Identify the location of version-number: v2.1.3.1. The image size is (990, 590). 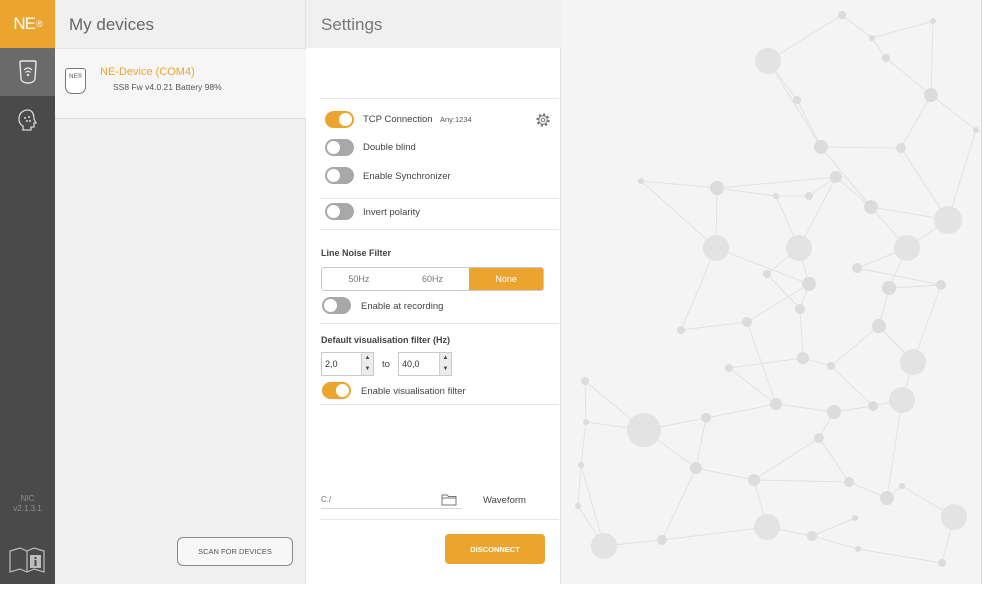
(27, 508).